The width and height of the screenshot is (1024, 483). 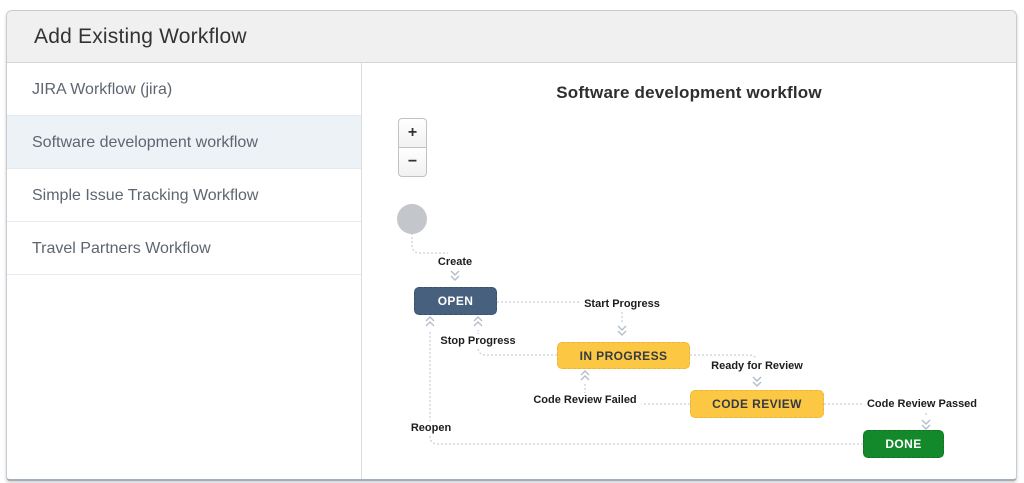 I want to click on transition-line-create, so click(x=429, y=243).